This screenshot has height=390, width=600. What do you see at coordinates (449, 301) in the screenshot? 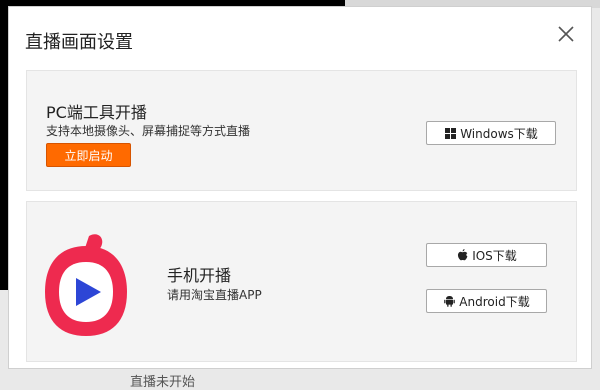
I see `android-icon` at bounding box center [449, 301].